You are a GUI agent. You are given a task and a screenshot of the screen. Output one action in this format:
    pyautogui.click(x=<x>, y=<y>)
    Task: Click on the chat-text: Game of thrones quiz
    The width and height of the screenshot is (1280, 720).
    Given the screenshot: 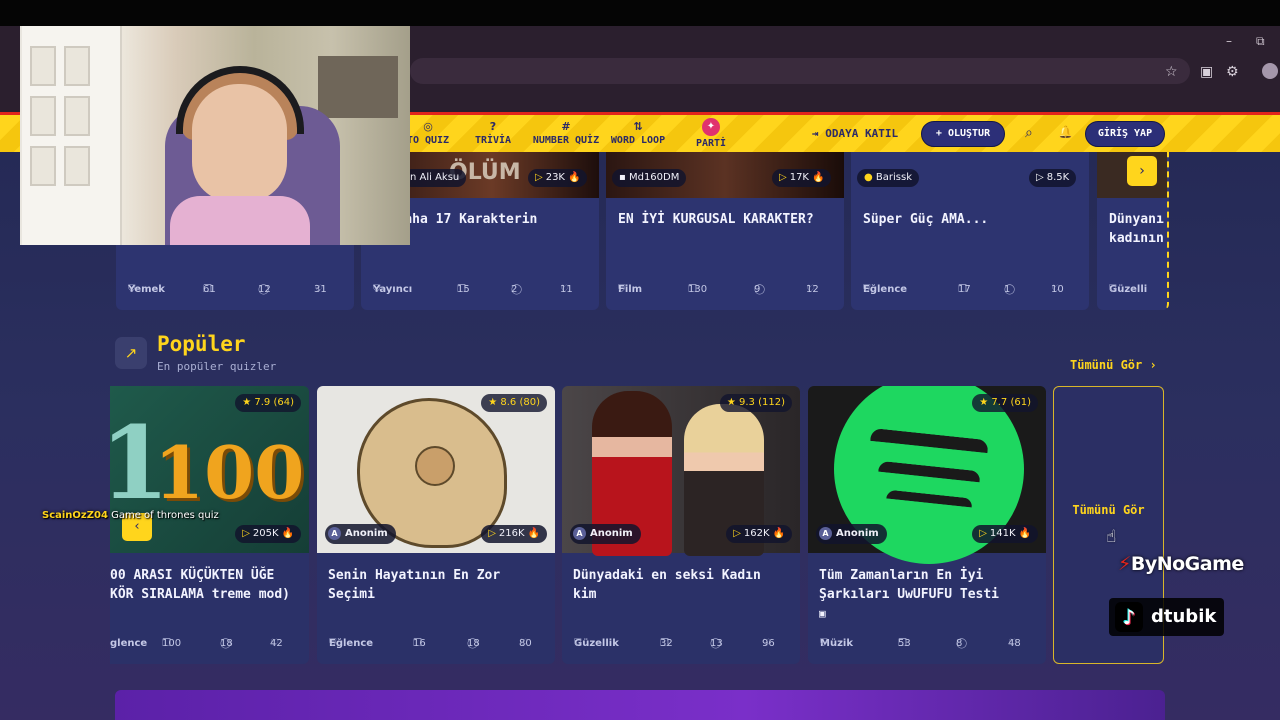 What is the action you would take?
    pyautogui.click(x=165, y=515)
    